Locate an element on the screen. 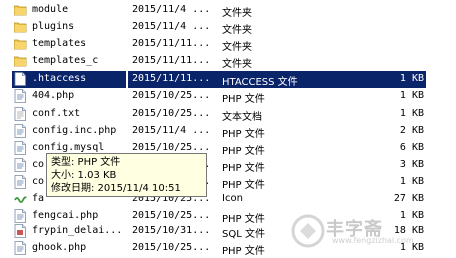 The width and height of the screenshot is (456, 258). file-size: 27 KB is located at coordinates (408, 198).